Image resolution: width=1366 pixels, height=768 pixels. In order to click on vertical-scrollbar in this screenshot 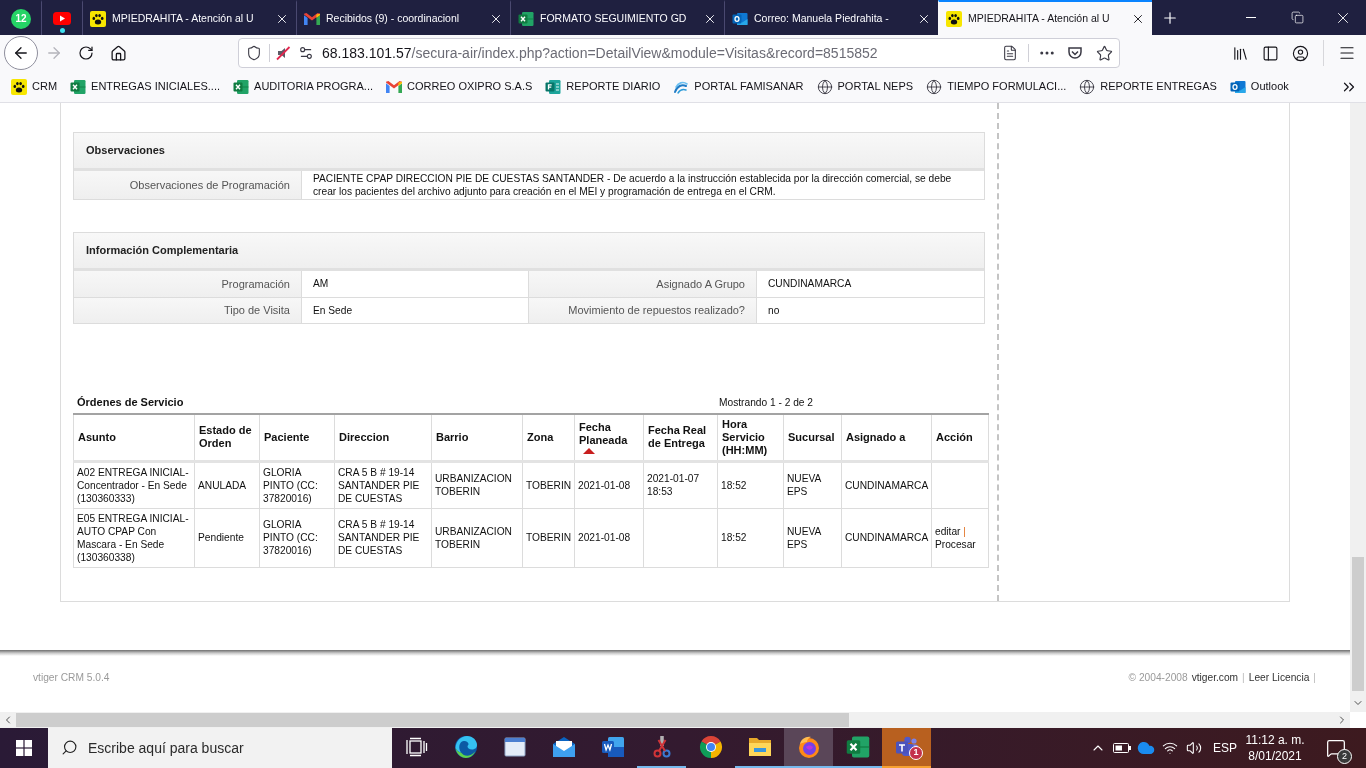, I will do `click(1358, 407)`.